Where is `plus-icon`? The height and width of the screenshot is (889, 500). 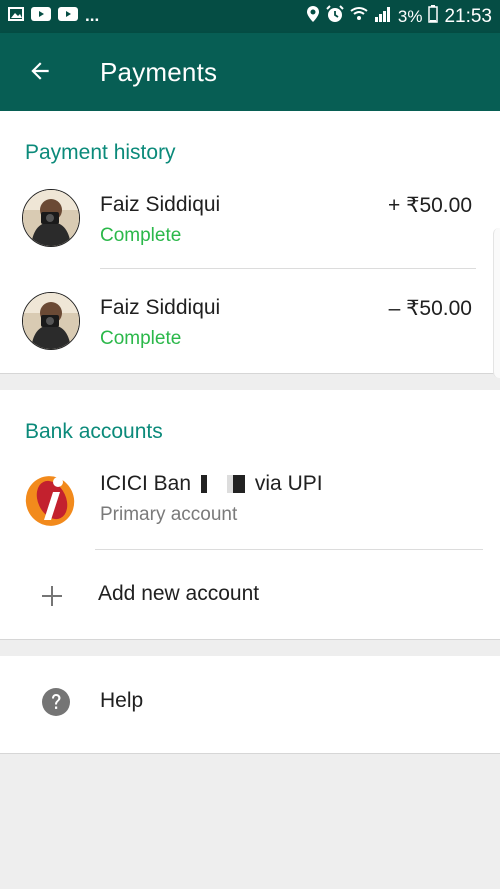 plus-icon is located at coordinates (52, 598).